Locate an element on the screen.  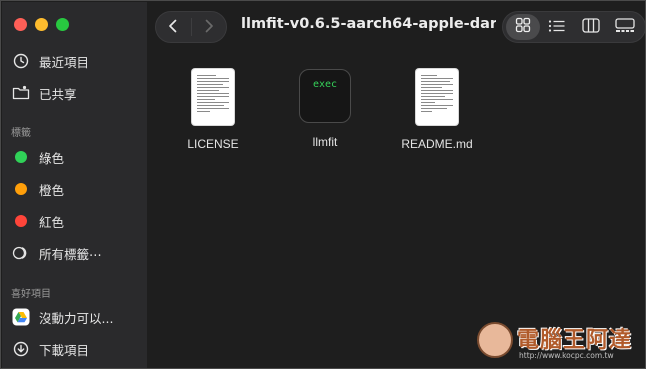
favorites-section-header: 喜好項目 is located at coordinates (31, 294).